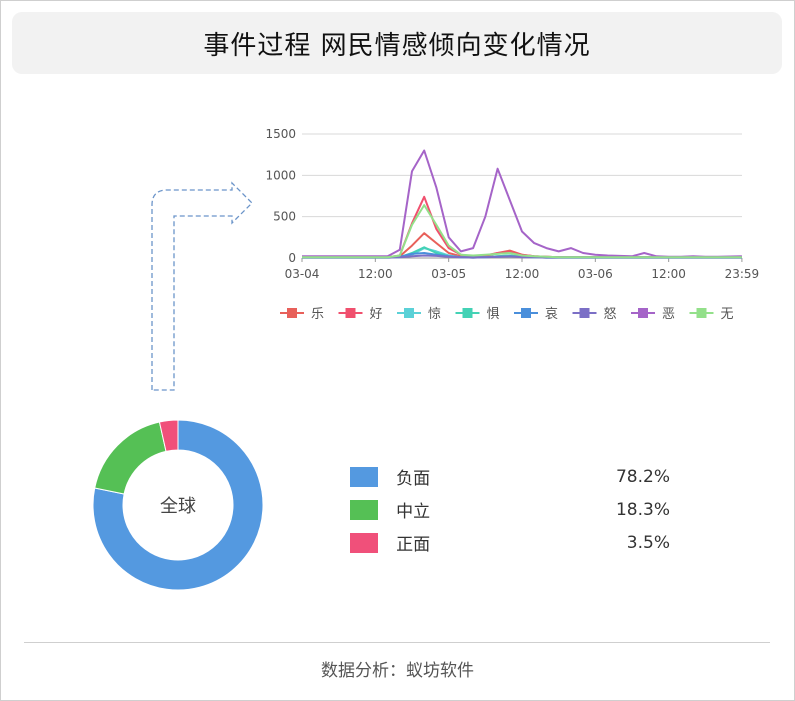  I want to click on x-tick-label: 03-06, so click(595, 274).